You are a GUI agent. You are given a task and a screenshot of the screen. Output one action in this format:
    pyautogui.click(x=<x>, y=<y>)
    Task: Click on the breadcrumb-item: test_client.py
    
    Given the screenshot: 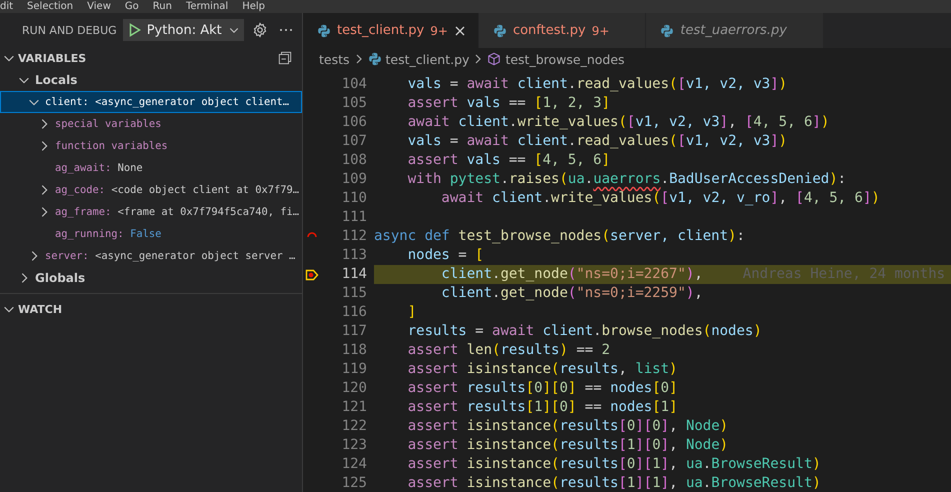 What is the action you would take?
    pyautogui.click(x=428, y=59)
    